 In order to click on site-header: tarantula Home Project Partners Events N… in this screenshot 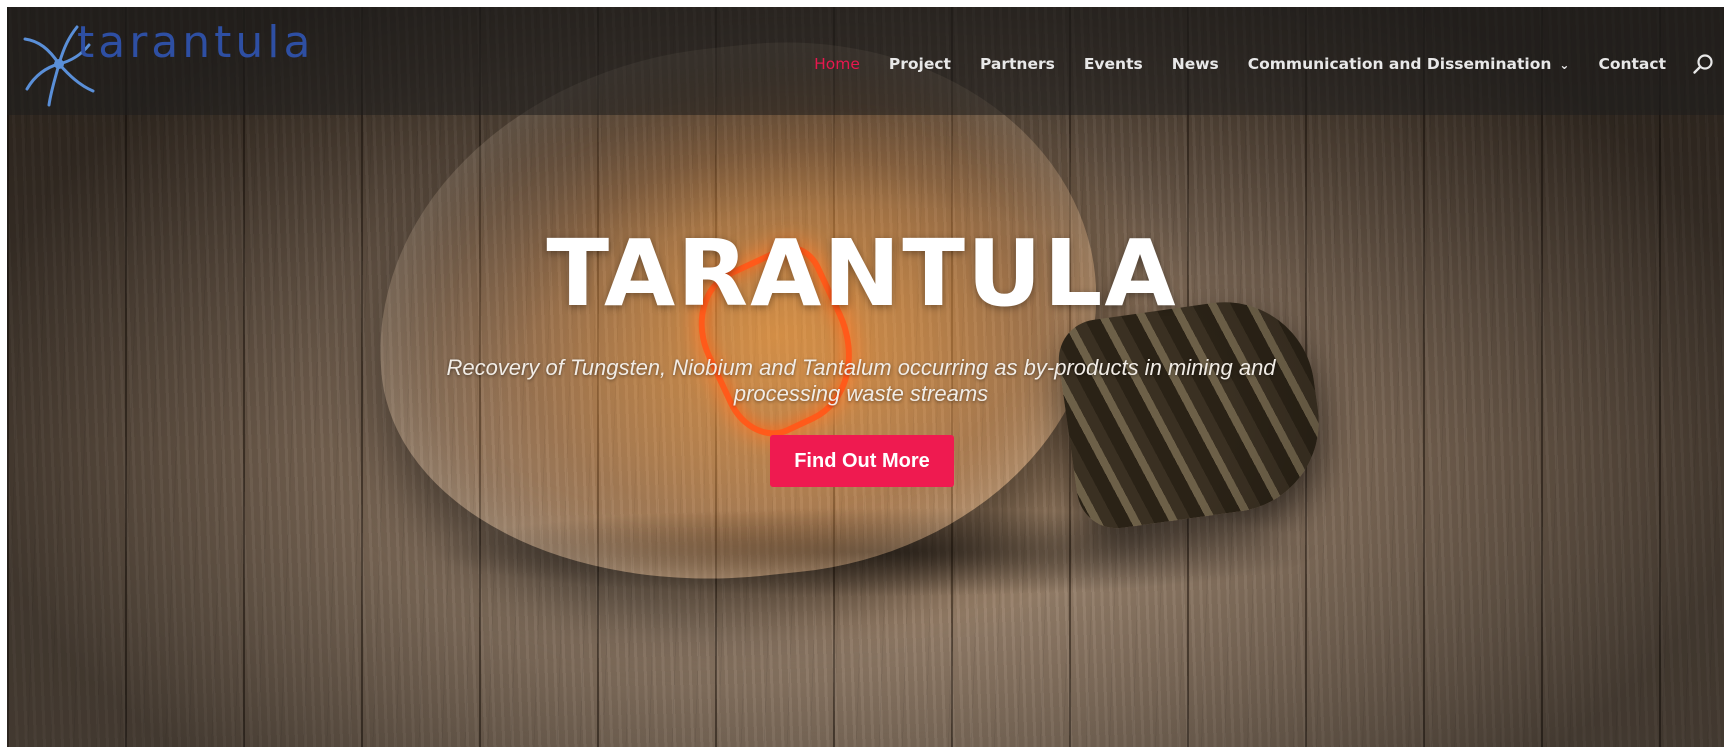, I will do `click(865, 61)`.